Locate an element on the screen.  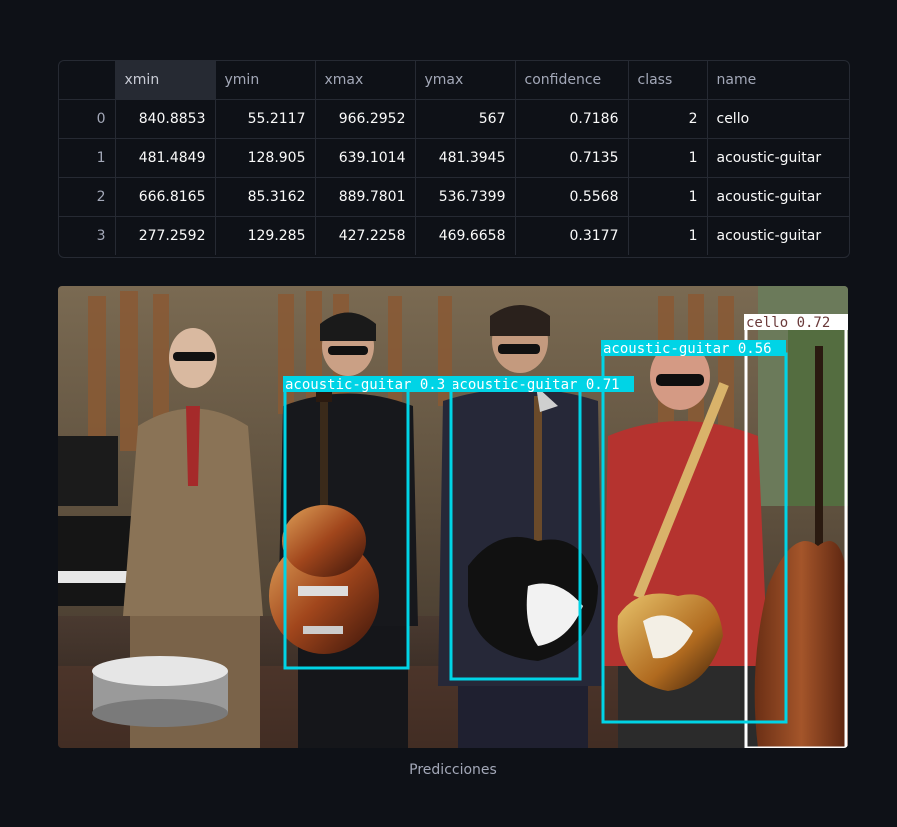
image-caption: Predicciones is located at coordinates (453, 770).